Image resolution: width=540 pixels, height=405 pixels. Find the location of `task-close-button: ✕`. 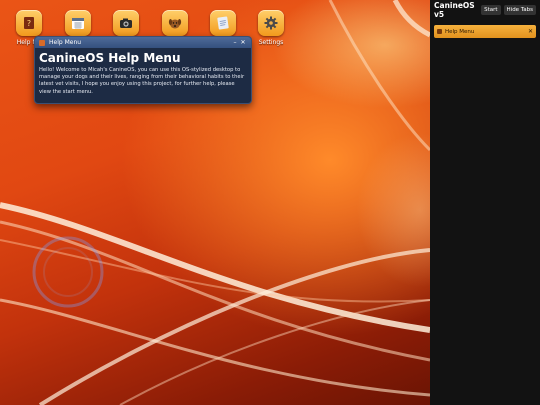

task-close-button: ✕ is located at coordinates (530, 31).